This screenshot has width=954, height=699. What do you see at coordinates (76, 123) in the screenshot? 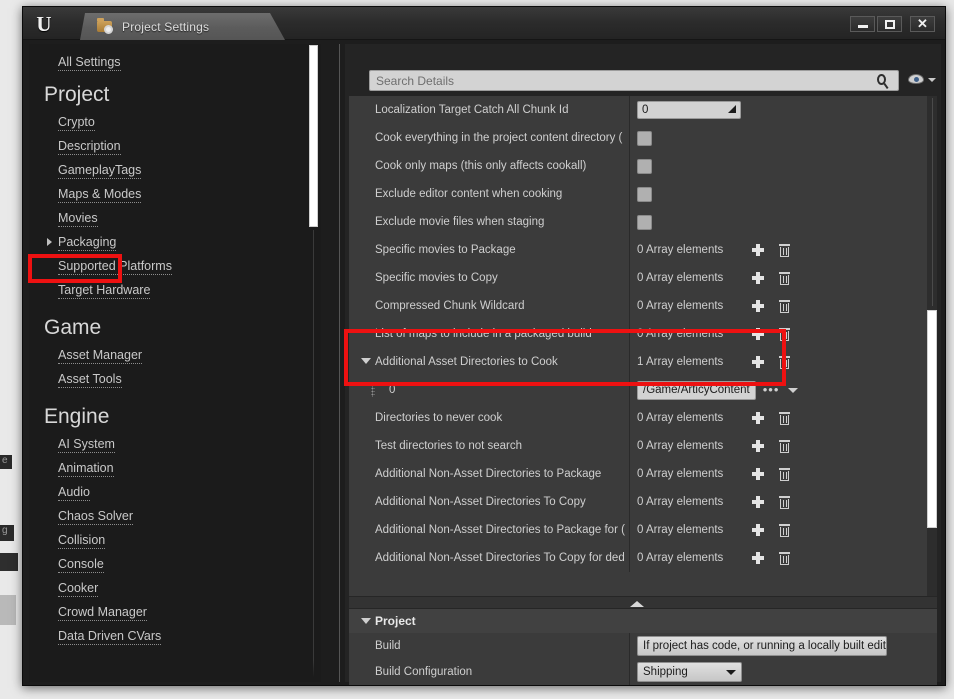
I see `sidebar-item-crypto: Crypto` at bounding box center [76, 123].